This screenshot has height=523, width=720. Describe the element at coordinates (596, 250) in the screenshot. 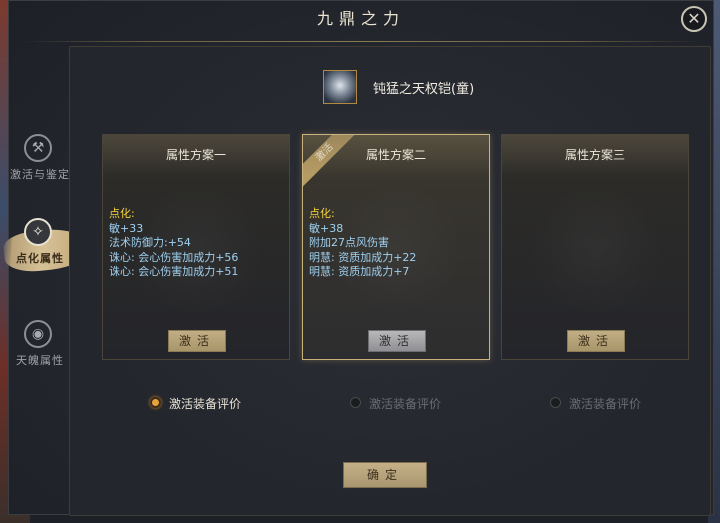

I see `card-background-emblem` at that location.